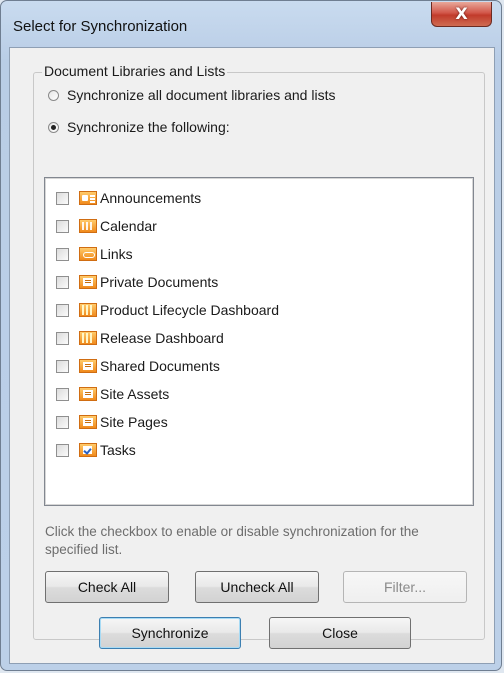 The width and height of the screenshot is (504, 673). What do you see at coordinates (116, 254) in the screenshot?
I see `list-item-label: Links` at bounding box center [116, 254].